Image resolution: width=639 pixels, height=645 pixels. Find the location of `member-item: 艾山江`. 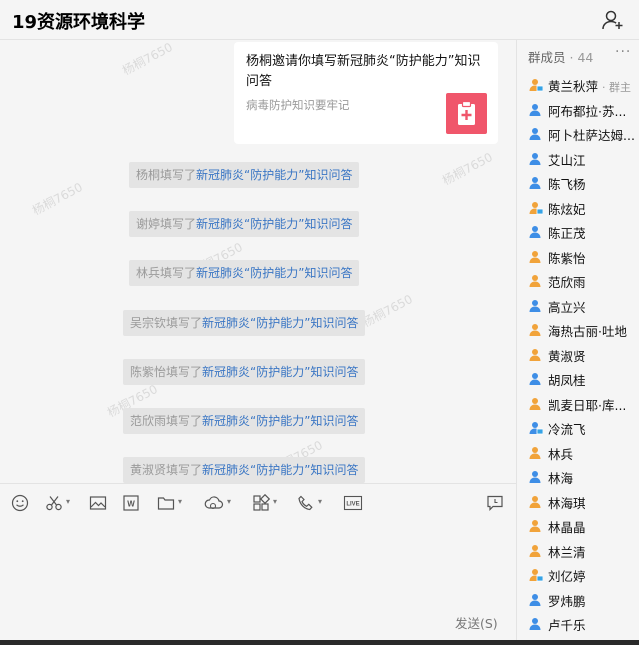

member-item: 艾山江 is located at coordinates (578, 158).